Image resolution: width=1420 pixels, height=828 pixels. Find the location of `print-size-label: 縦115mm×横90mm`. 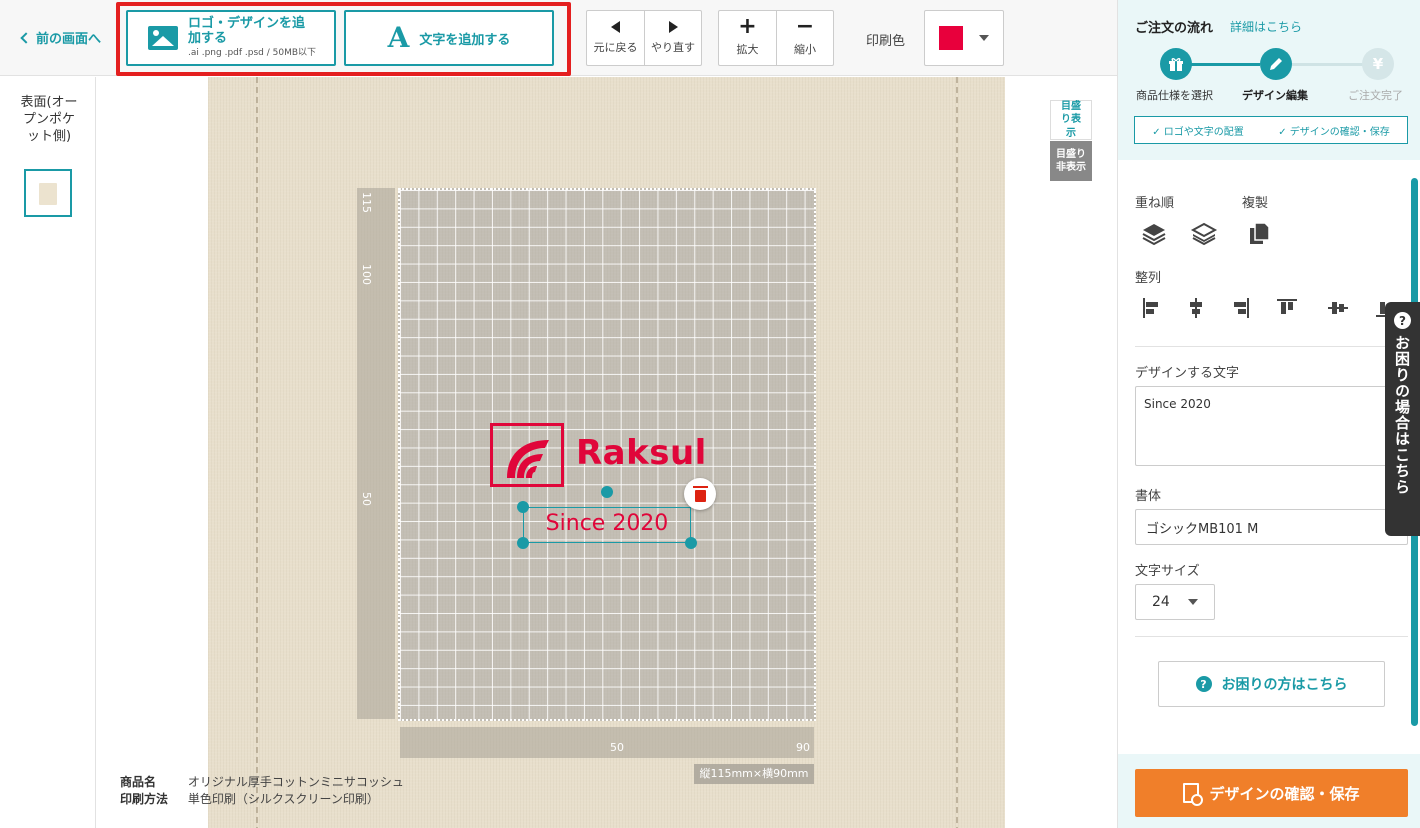

print-size-label: 縦115mm×横90mm is located at coordinates (754, 774).